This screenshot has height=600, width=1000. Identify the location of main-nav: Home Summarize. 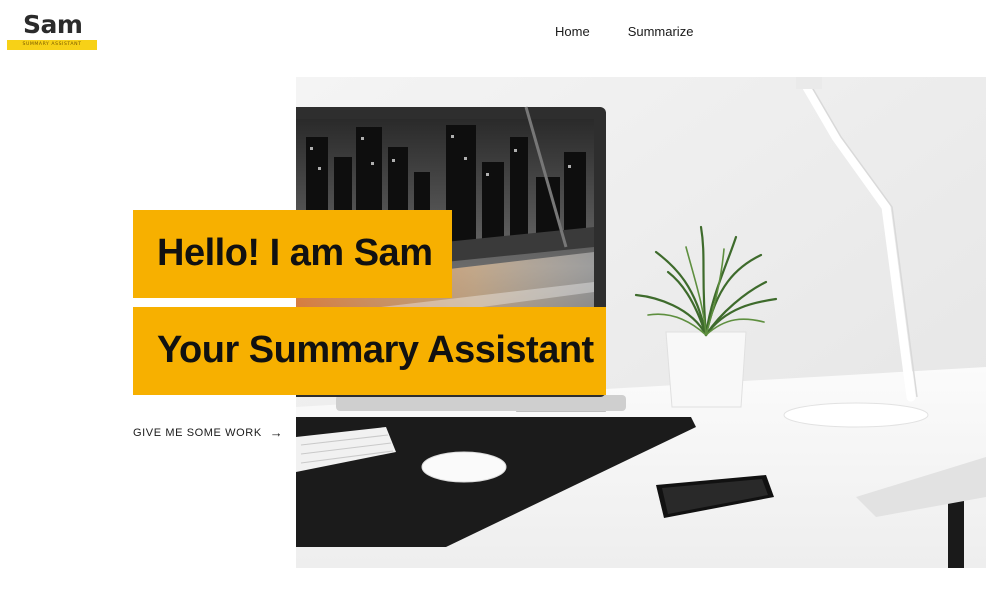
(624, 32).